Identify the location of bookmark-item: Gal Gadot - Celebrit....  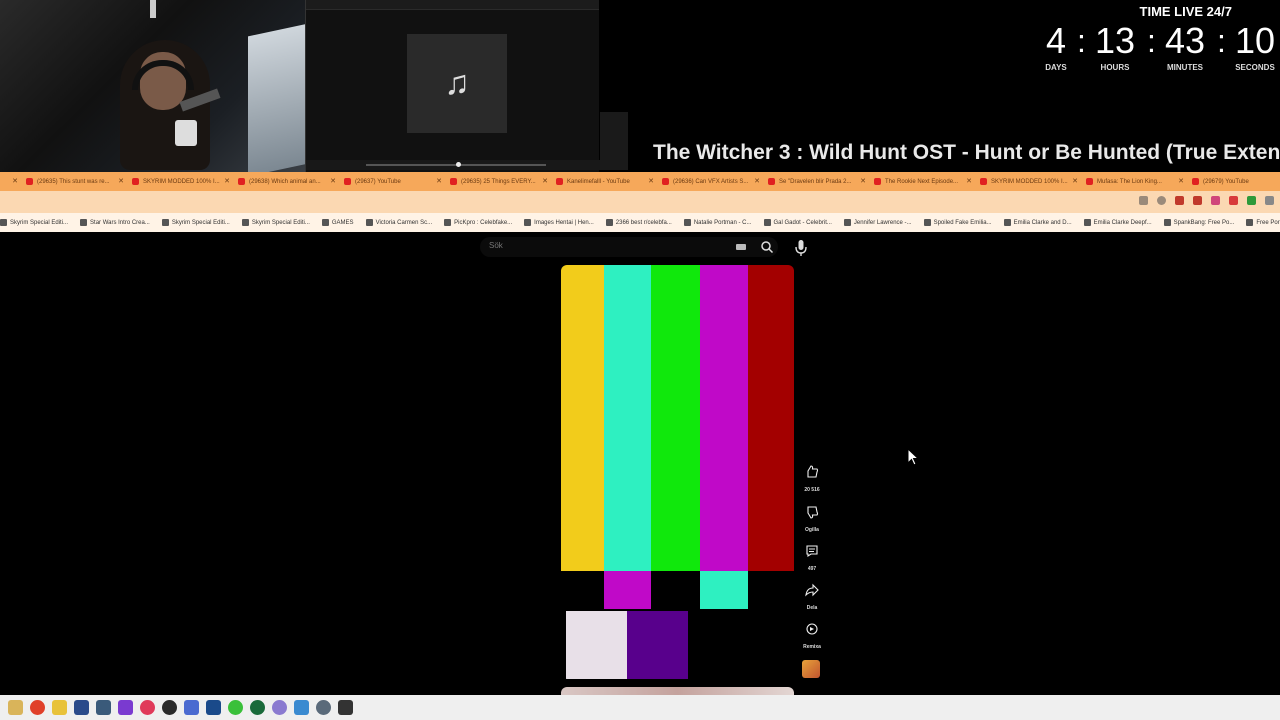
(797, 222).